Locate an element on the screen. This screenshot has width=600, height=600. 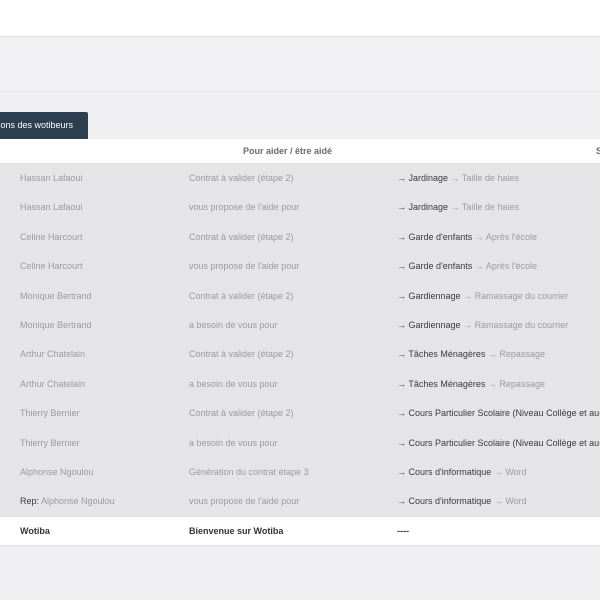
row-user: Rep: Alphonse Ngoulou is located at coordinates (67, 501).